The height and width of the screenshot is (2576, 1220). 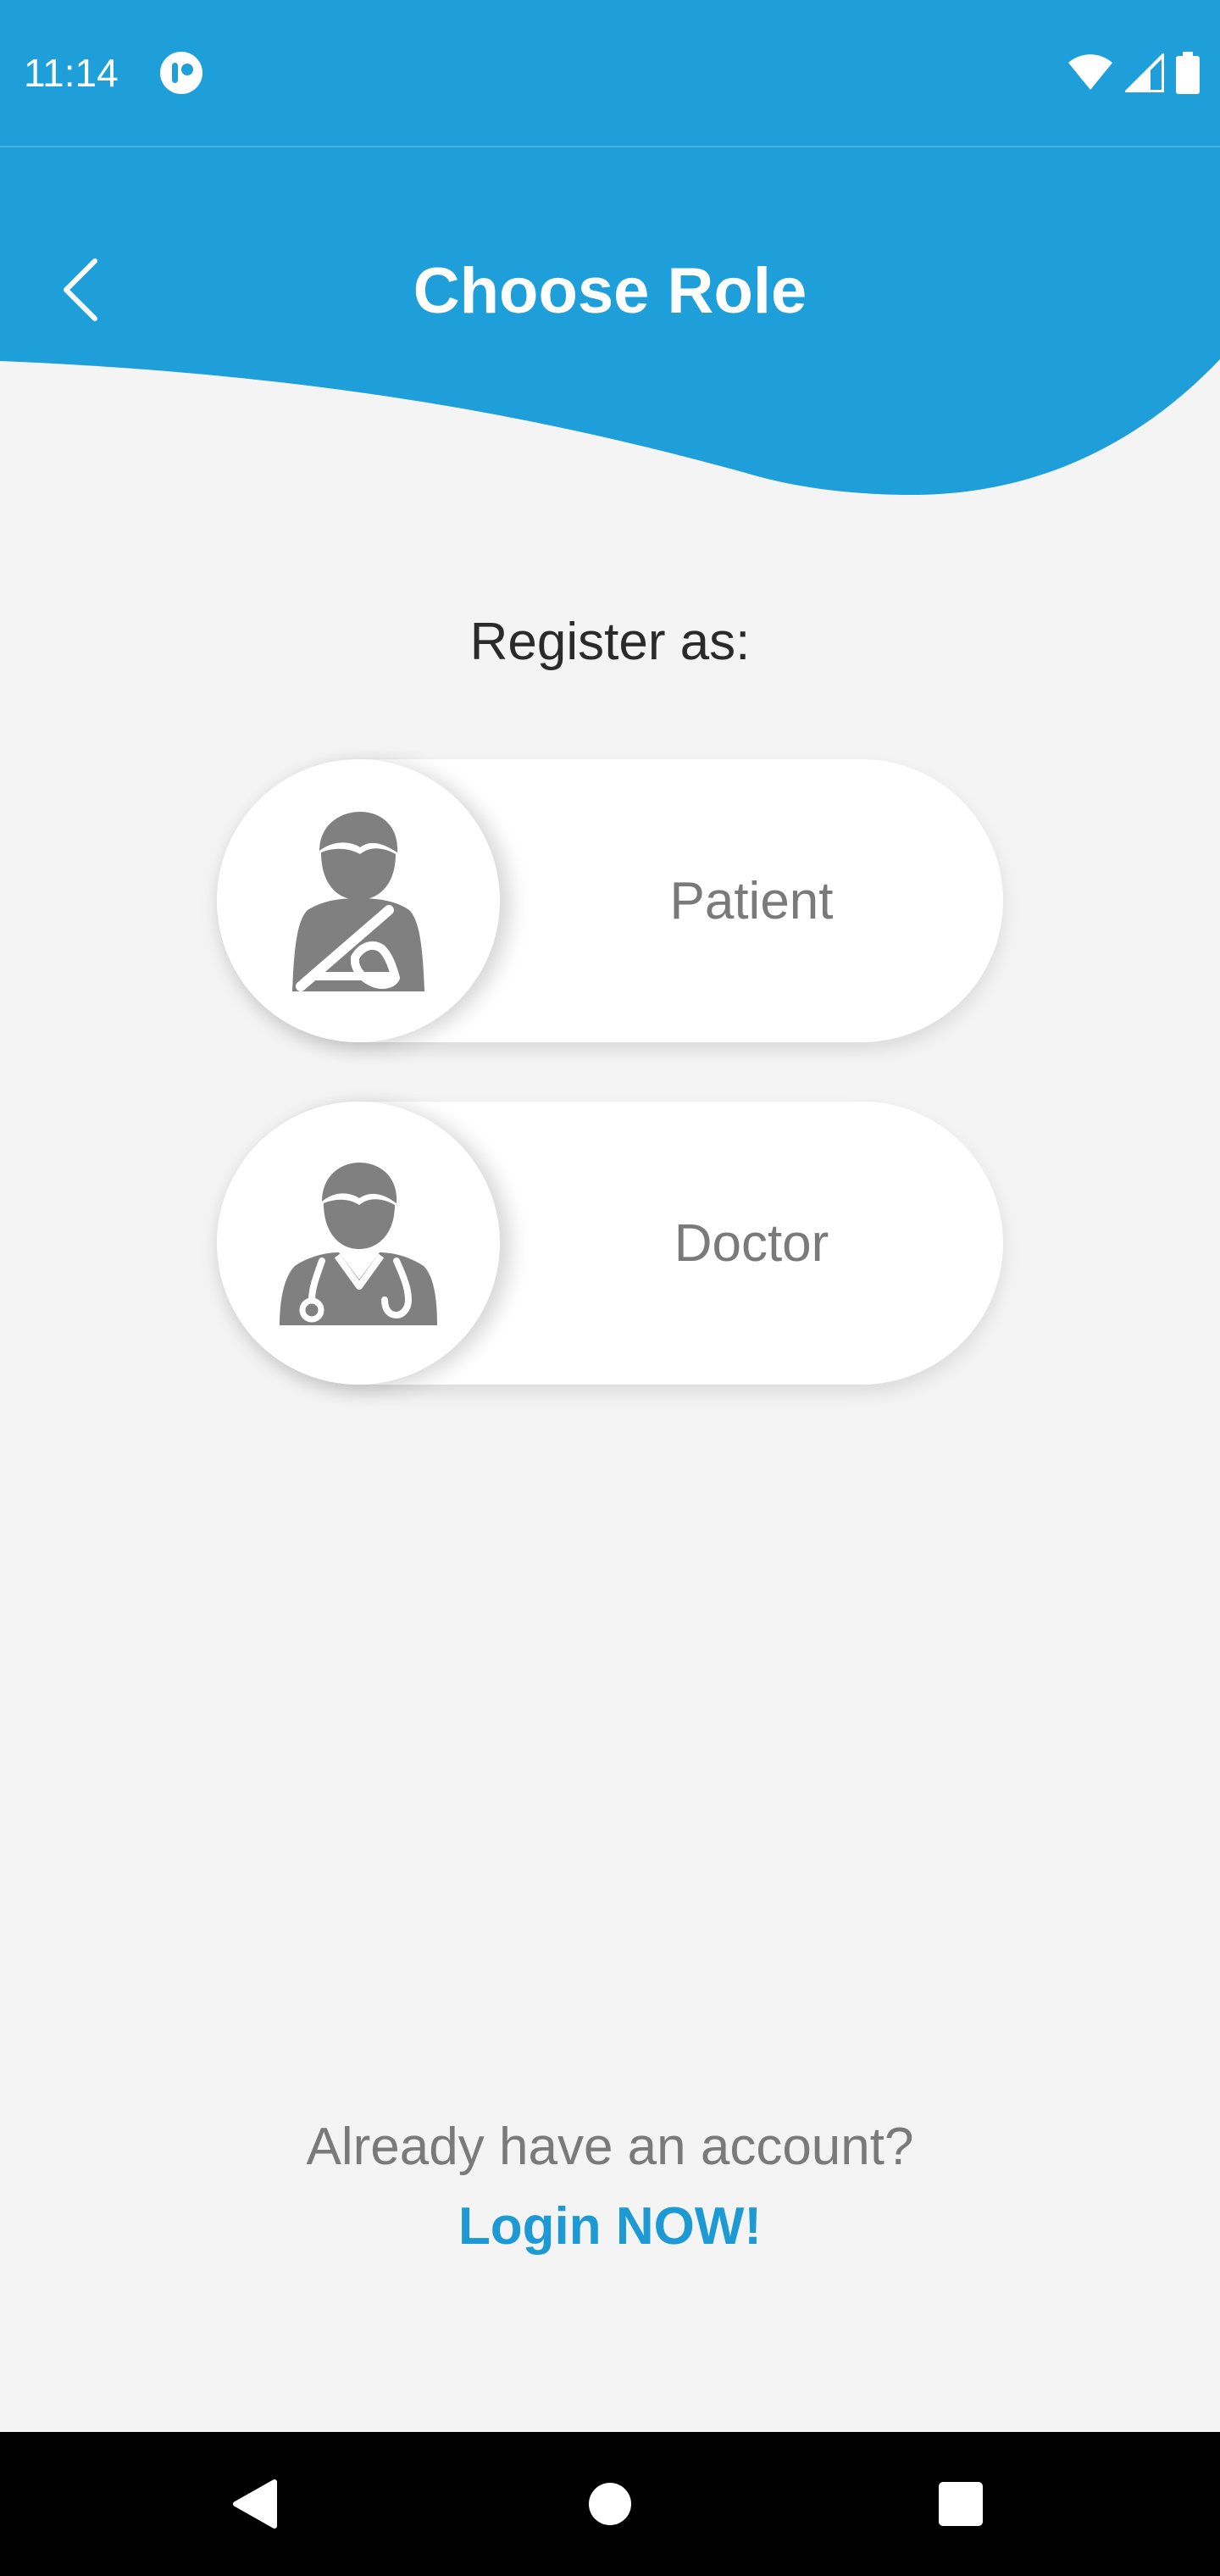 What do you see at coordinates (181, 73) in the screenshot?
I see `app-notification-icon` at bounding box center [181, 73].